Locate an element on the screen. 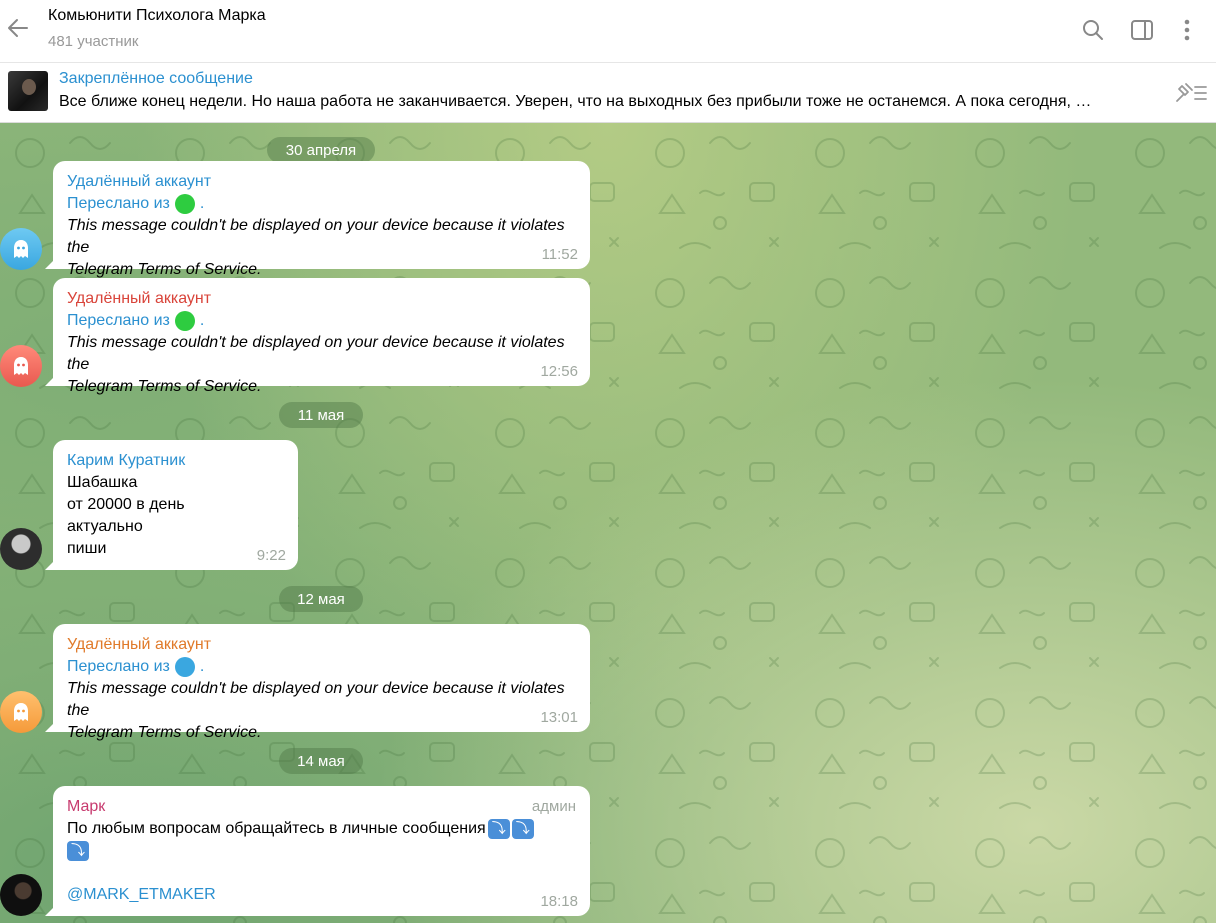  pin-list-icon is located at coordinates (1191, 92).